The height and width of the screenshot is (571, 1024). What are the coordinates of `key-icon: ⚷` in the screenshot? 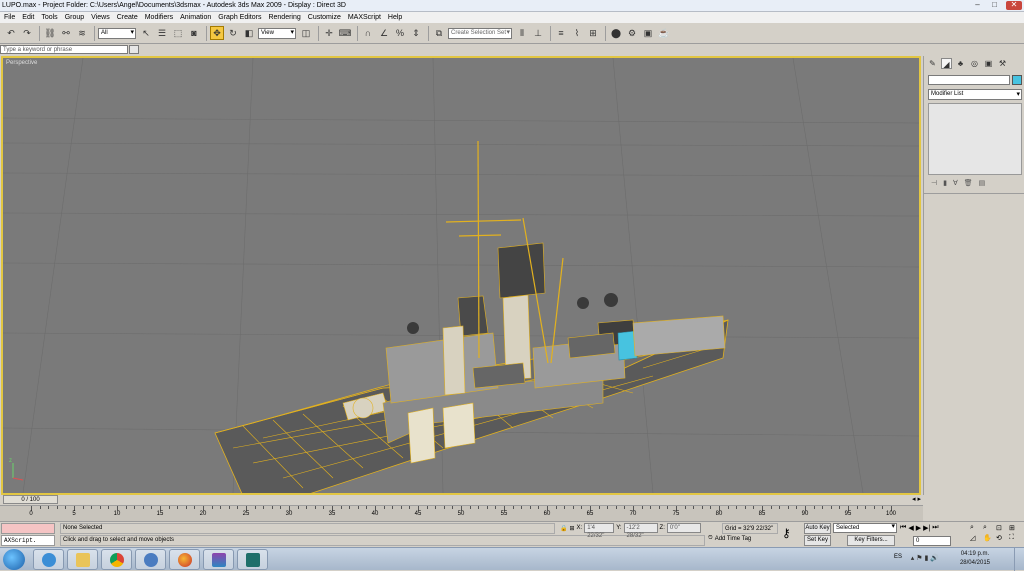 It's located at (786, 533).